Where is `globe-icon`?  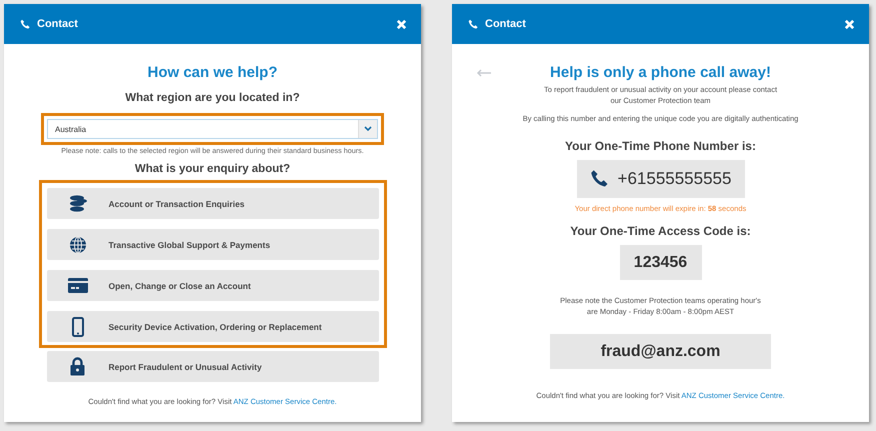 globe-icon is located at coordinates (77, 245).